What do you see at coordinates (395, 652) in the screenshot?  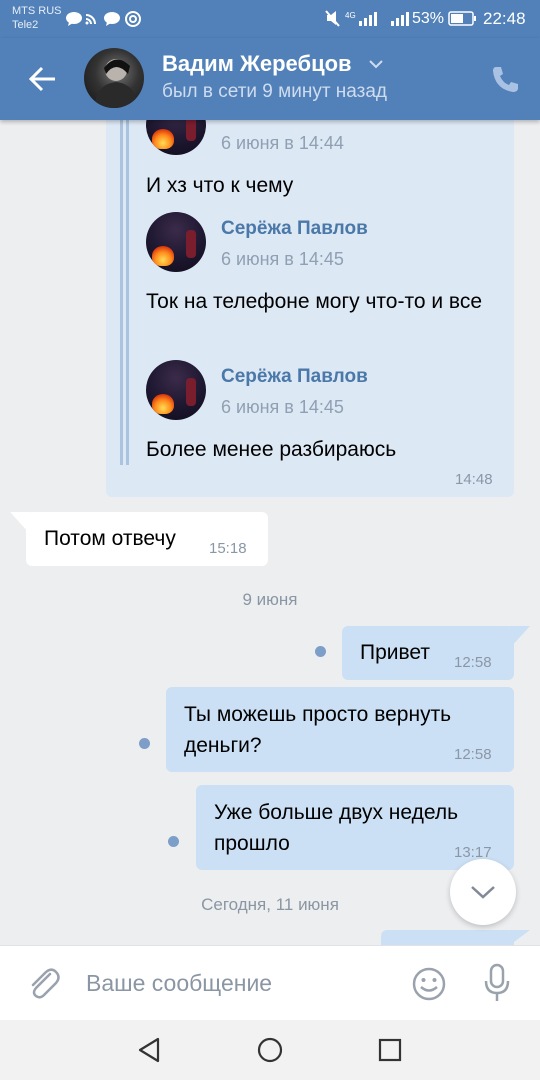 I see `message-text: Привет` at bounding box center [395, 652].